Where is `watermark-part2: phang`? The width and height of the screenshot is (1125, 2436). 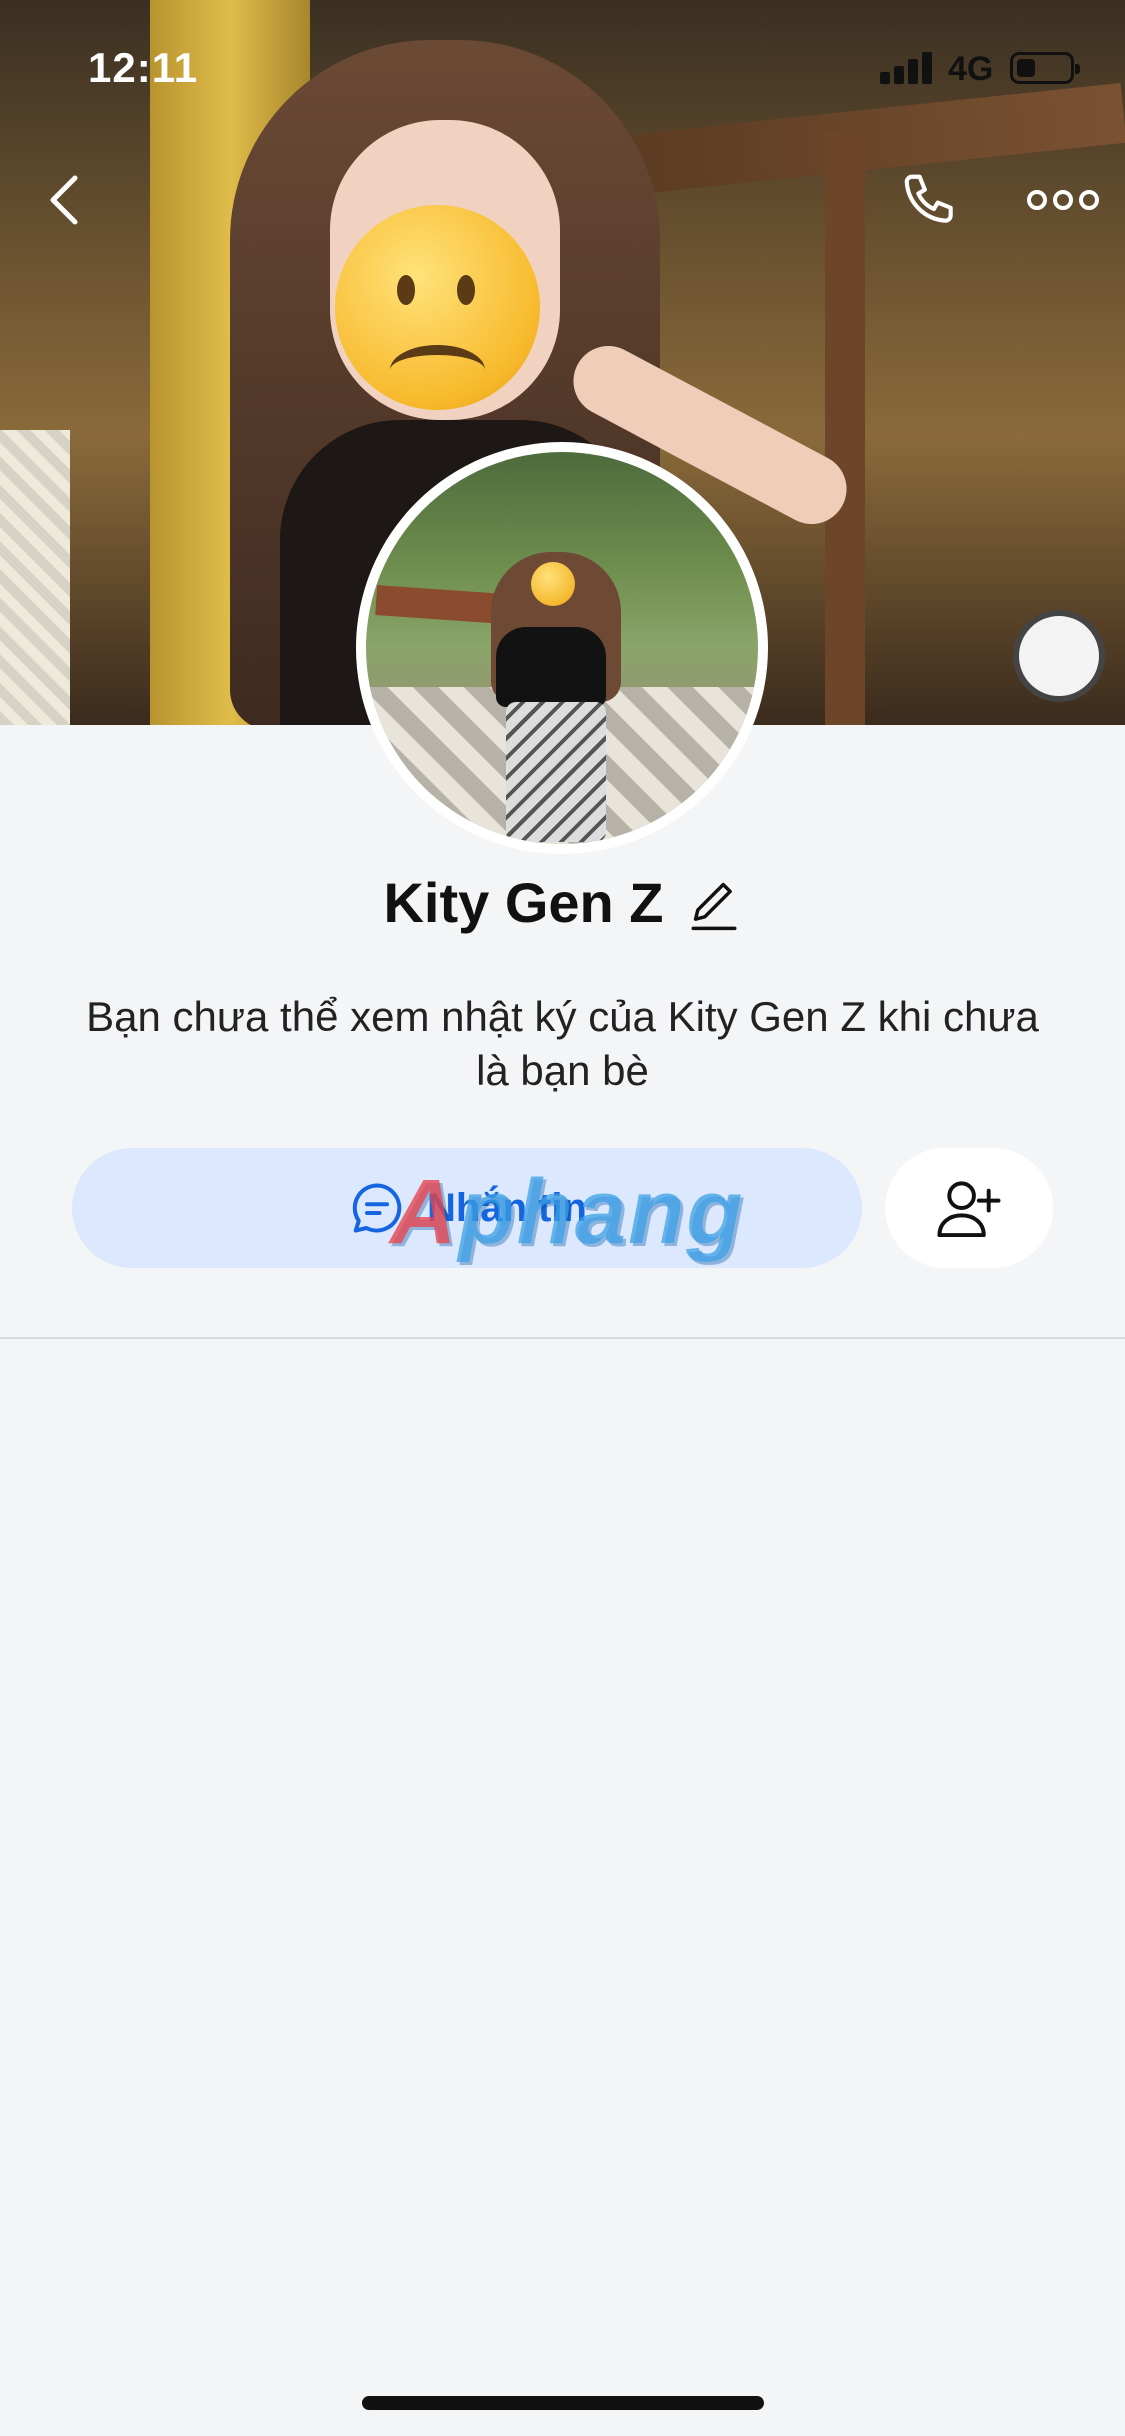 watermark-part2: phang is located at coordinates (601, 1212).